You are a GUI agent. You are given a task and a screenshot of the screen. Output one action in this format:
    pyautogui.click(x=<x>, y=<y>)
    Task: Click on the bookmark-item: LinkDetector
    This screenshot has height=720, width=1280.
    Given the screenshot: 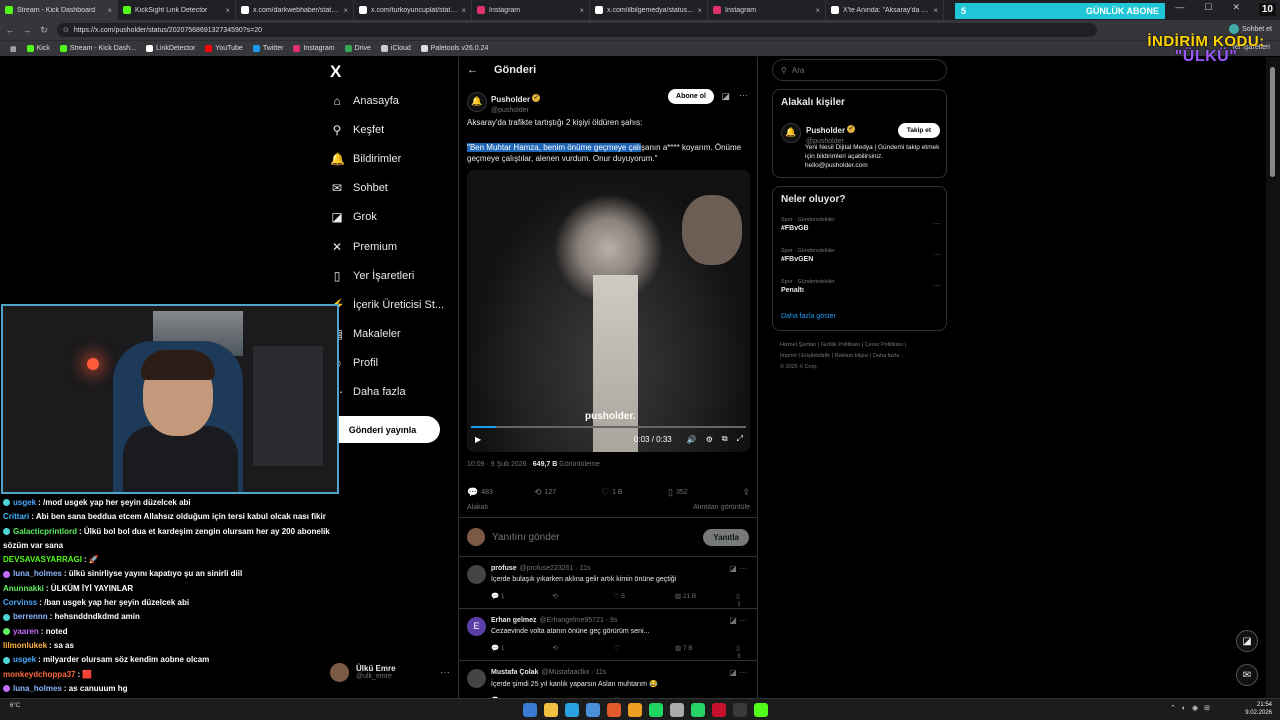 What is the action you would take?
    pyautogui.click(x=170, y=48)
    